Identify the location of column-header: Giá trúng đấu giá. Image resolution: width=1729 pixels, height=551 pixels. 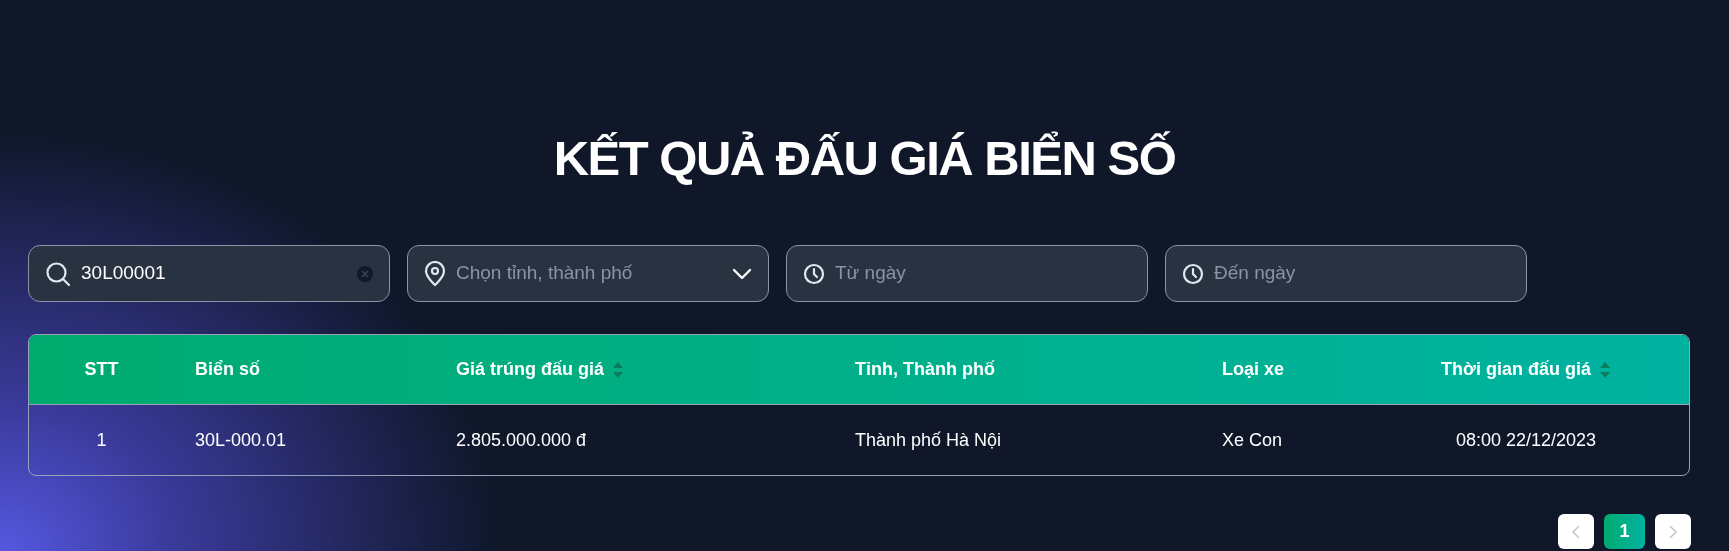
(530, 369).